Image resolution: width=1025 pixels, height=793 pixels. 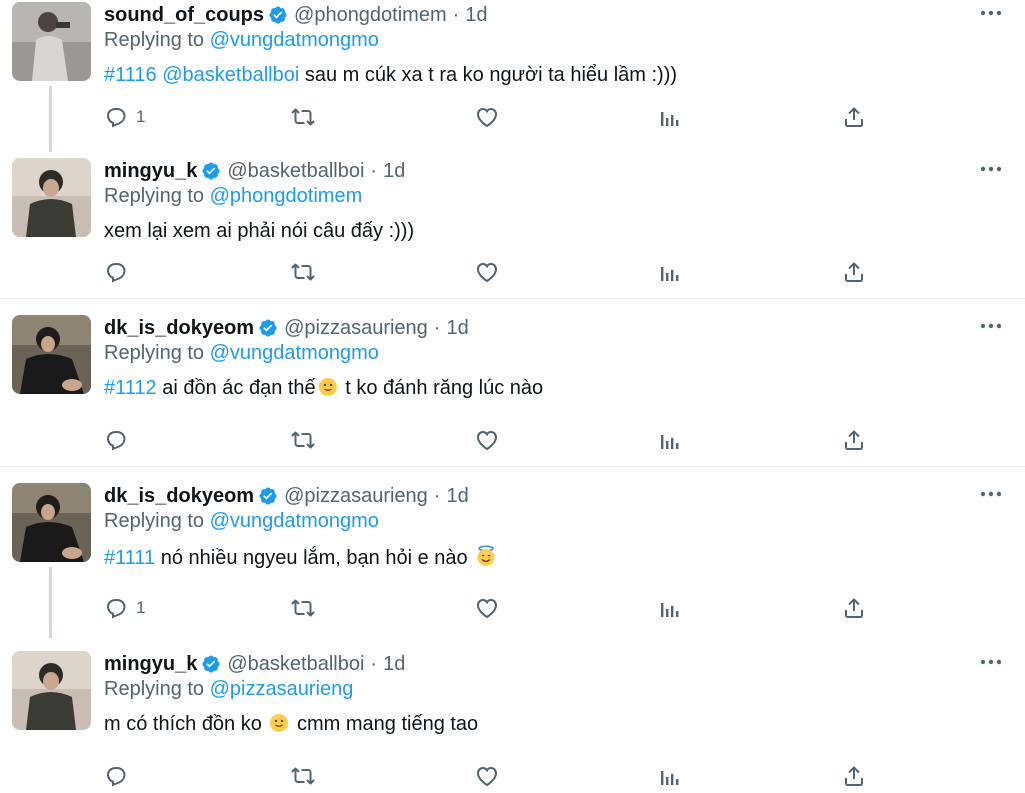 I want to click on tweet-body-continued: cmm mang tiếng tao, so click(x=385, y=724).